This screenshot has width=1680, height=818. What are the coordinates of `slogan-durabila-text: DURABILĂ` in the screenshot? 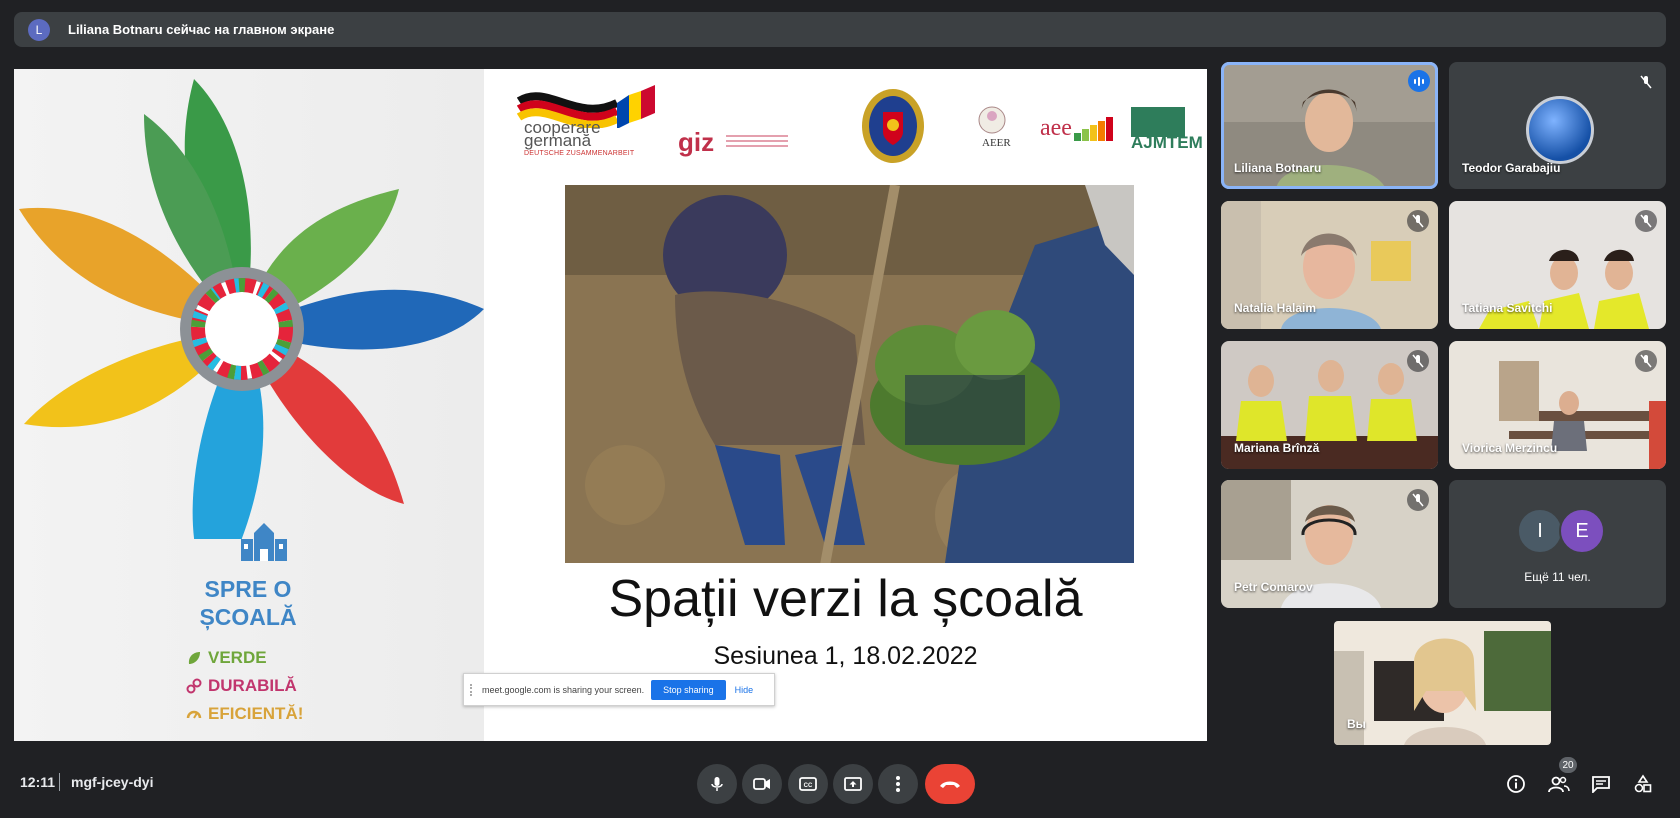 It's located at (252, 685).